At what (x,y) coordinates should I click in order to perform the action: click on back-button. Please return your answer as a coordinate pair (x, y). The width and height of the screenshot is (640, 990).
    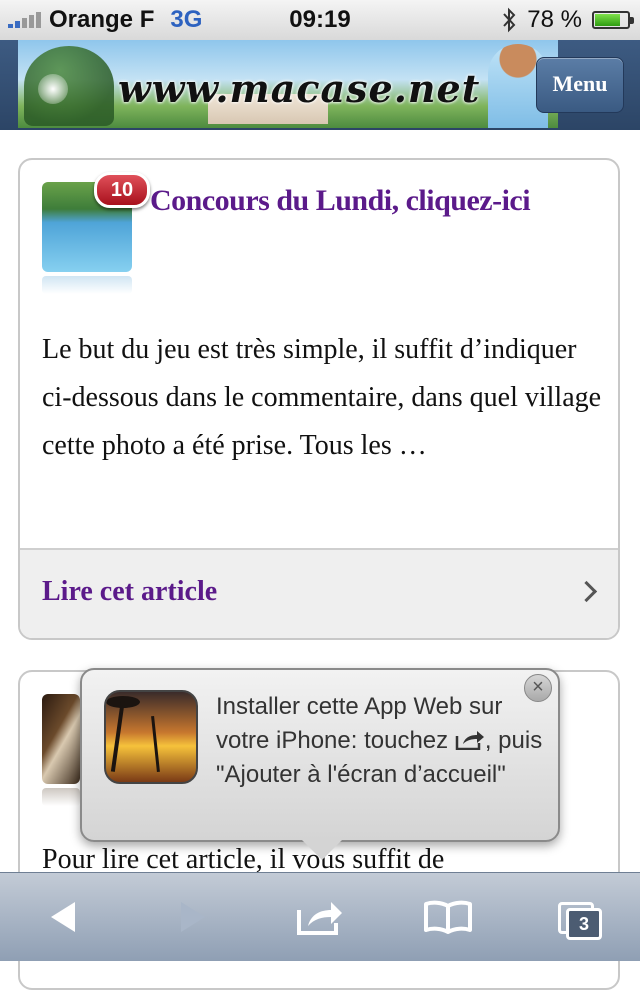
    Looking at the image, I should click on (64, 917).